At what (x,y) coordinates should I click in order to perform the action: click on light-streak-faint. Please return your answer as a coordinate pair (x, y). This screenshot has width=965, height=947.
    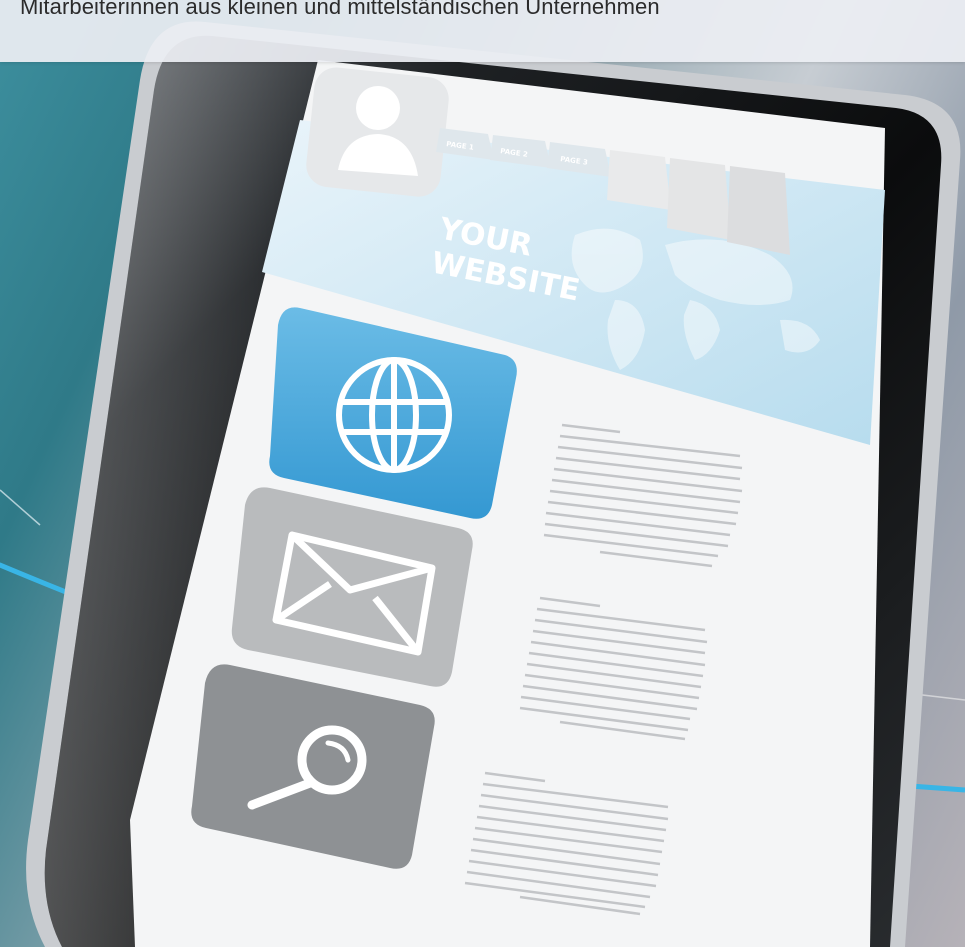
    Looking at the image, I should click on (20, 507).